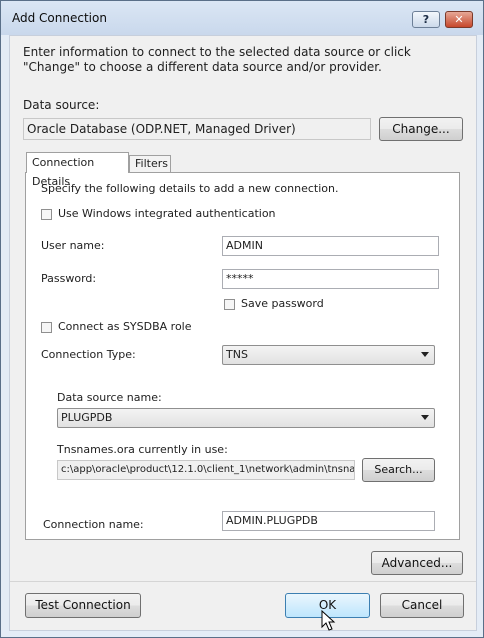 The width and height of the screenshot is (484, 638). What do you see at coordinates (237, 354) in the screenshot?
I see `connection-type-value: TNS` at bounding box center [237, 354].